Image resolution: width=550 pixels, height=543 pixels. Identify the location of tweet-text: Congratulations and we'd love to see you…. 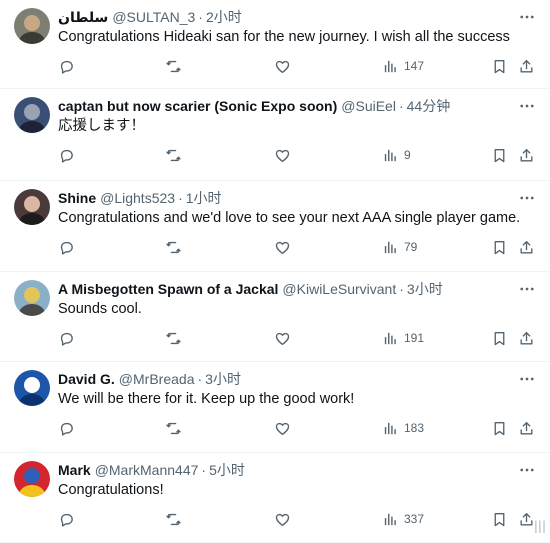
(289, 218).